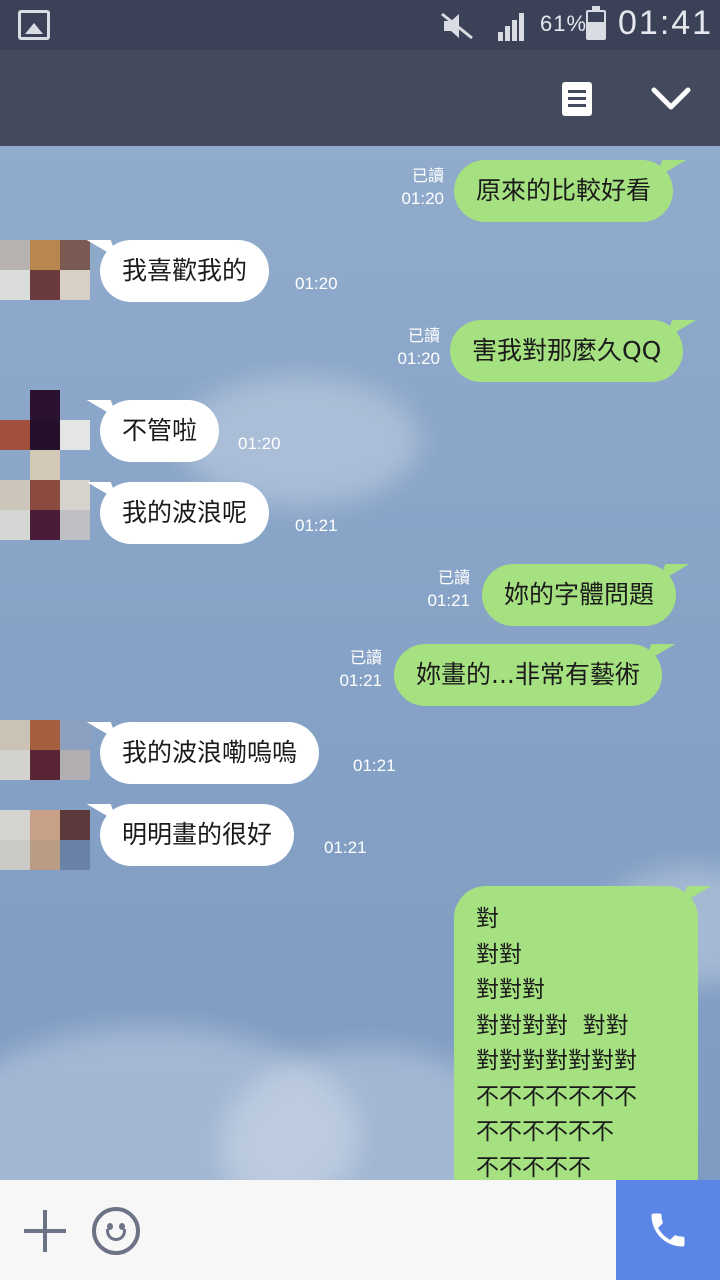 Image resolution: width=720 pixels, height=1280 pixels. What do you see at coordinates (116, 1231) in the screenshot?
I see `emoji-icon` at bounding box center [116, 1231].